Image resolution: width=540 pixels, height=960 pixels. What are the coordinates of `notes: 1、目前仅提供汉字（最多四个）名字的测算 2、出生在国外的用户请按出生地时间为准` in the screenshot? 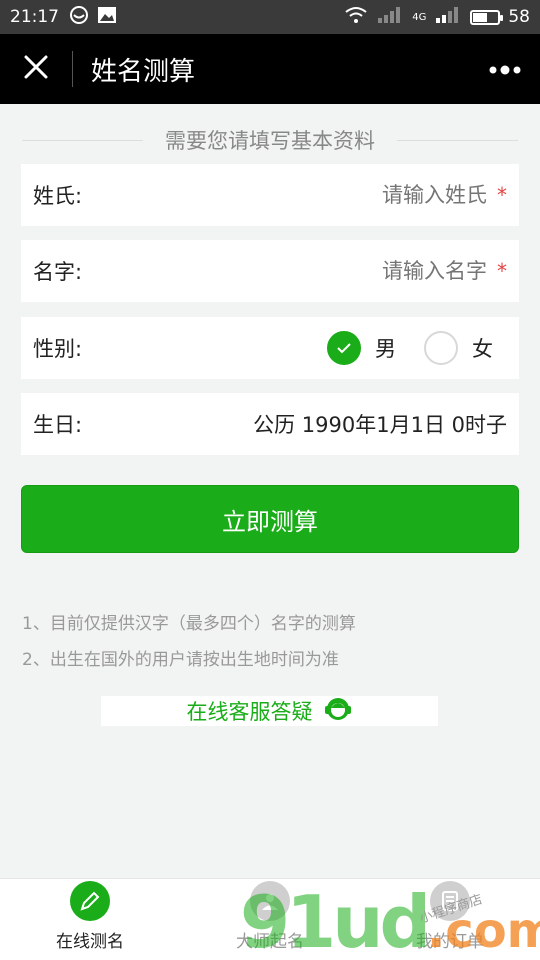 It's located at (189, 642).